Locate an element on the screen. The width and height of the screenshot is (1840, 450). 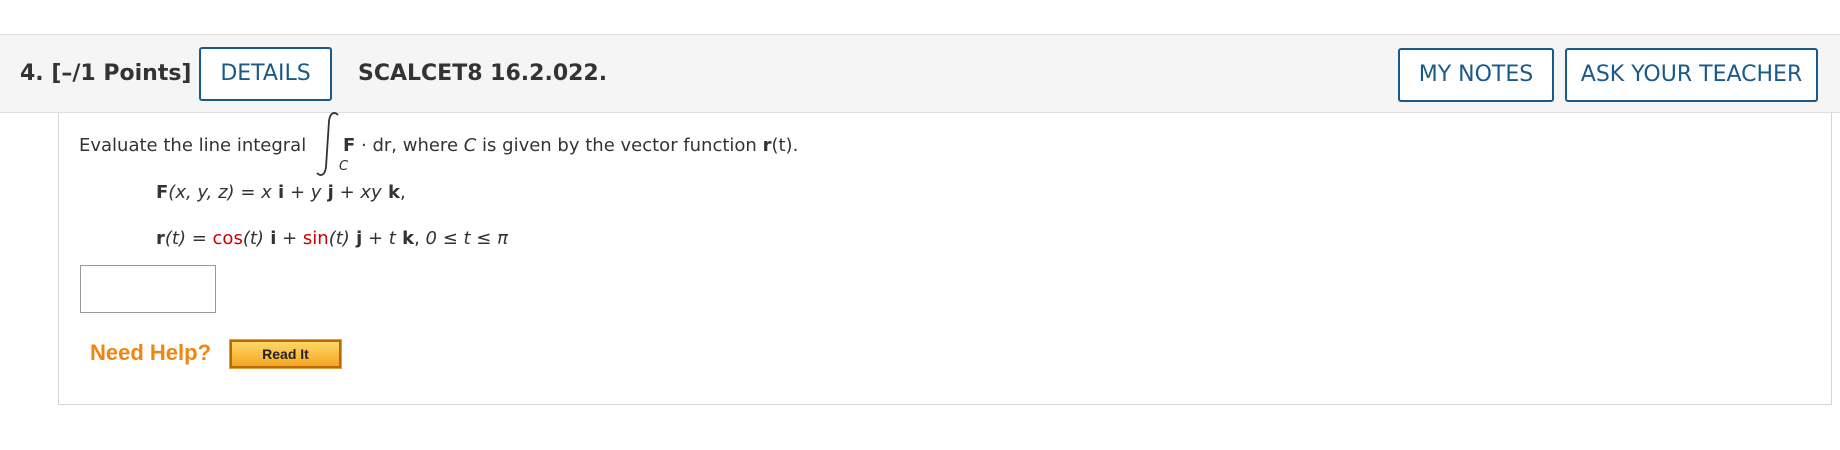
F-label: F is located at coordinates (162, 192).